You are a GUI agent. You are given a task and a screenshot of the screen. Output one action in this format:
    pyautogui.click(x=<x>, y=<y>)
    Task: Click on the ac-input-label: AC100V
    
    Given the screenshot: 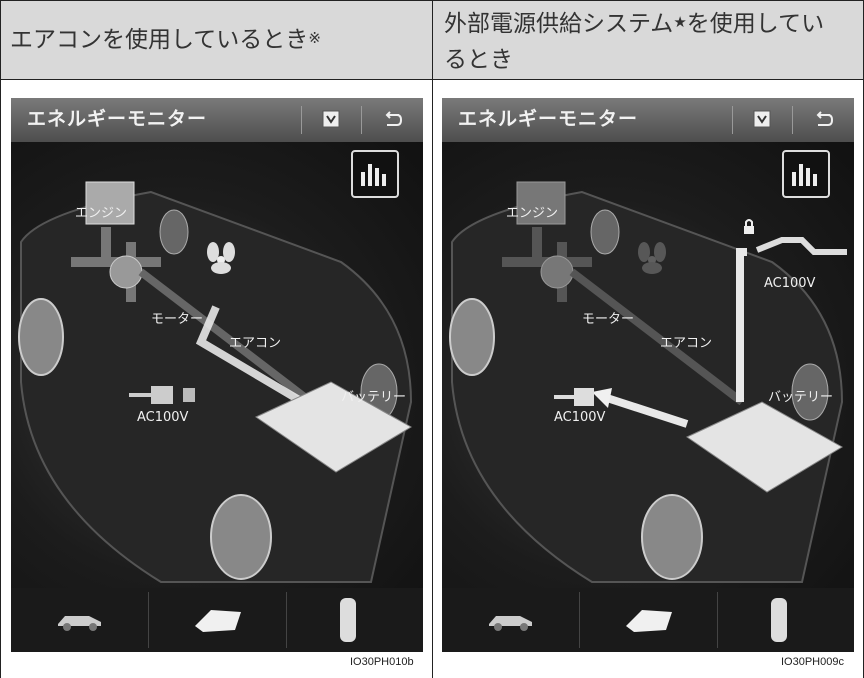 What is the action you would take?
    pyautogui.click(x=790, y=283)
    